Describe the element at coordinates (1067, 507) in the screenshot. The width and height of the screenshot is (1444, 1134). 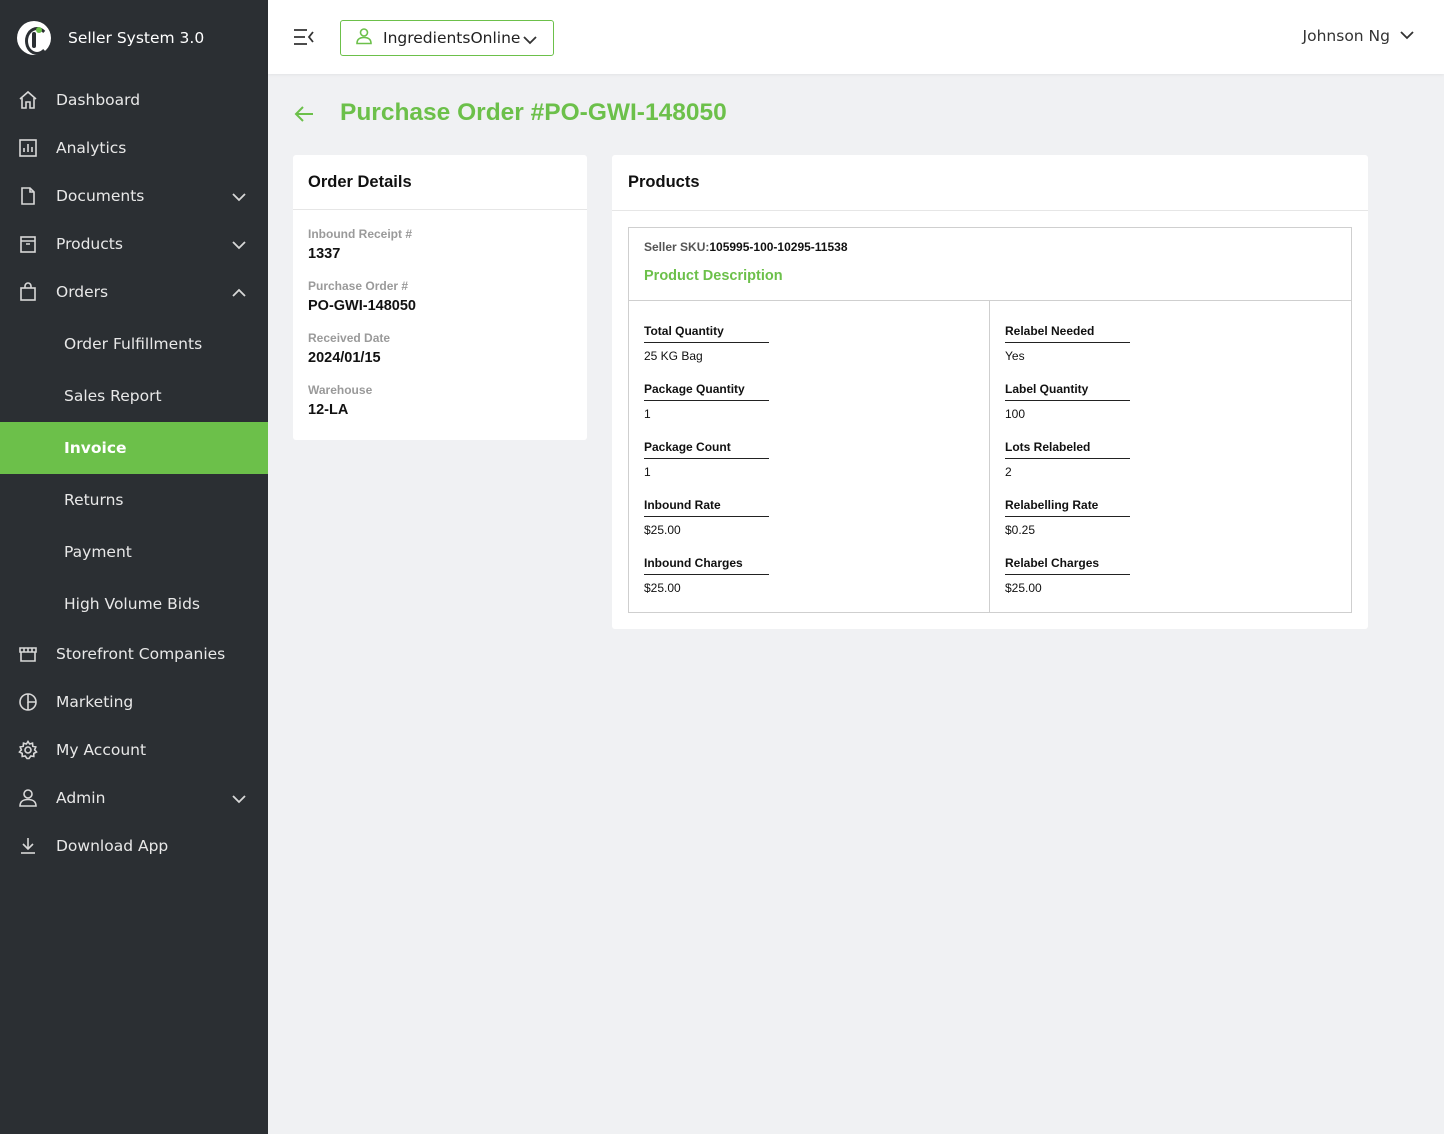
I see `field-label: Relabelling Rate` at that location.